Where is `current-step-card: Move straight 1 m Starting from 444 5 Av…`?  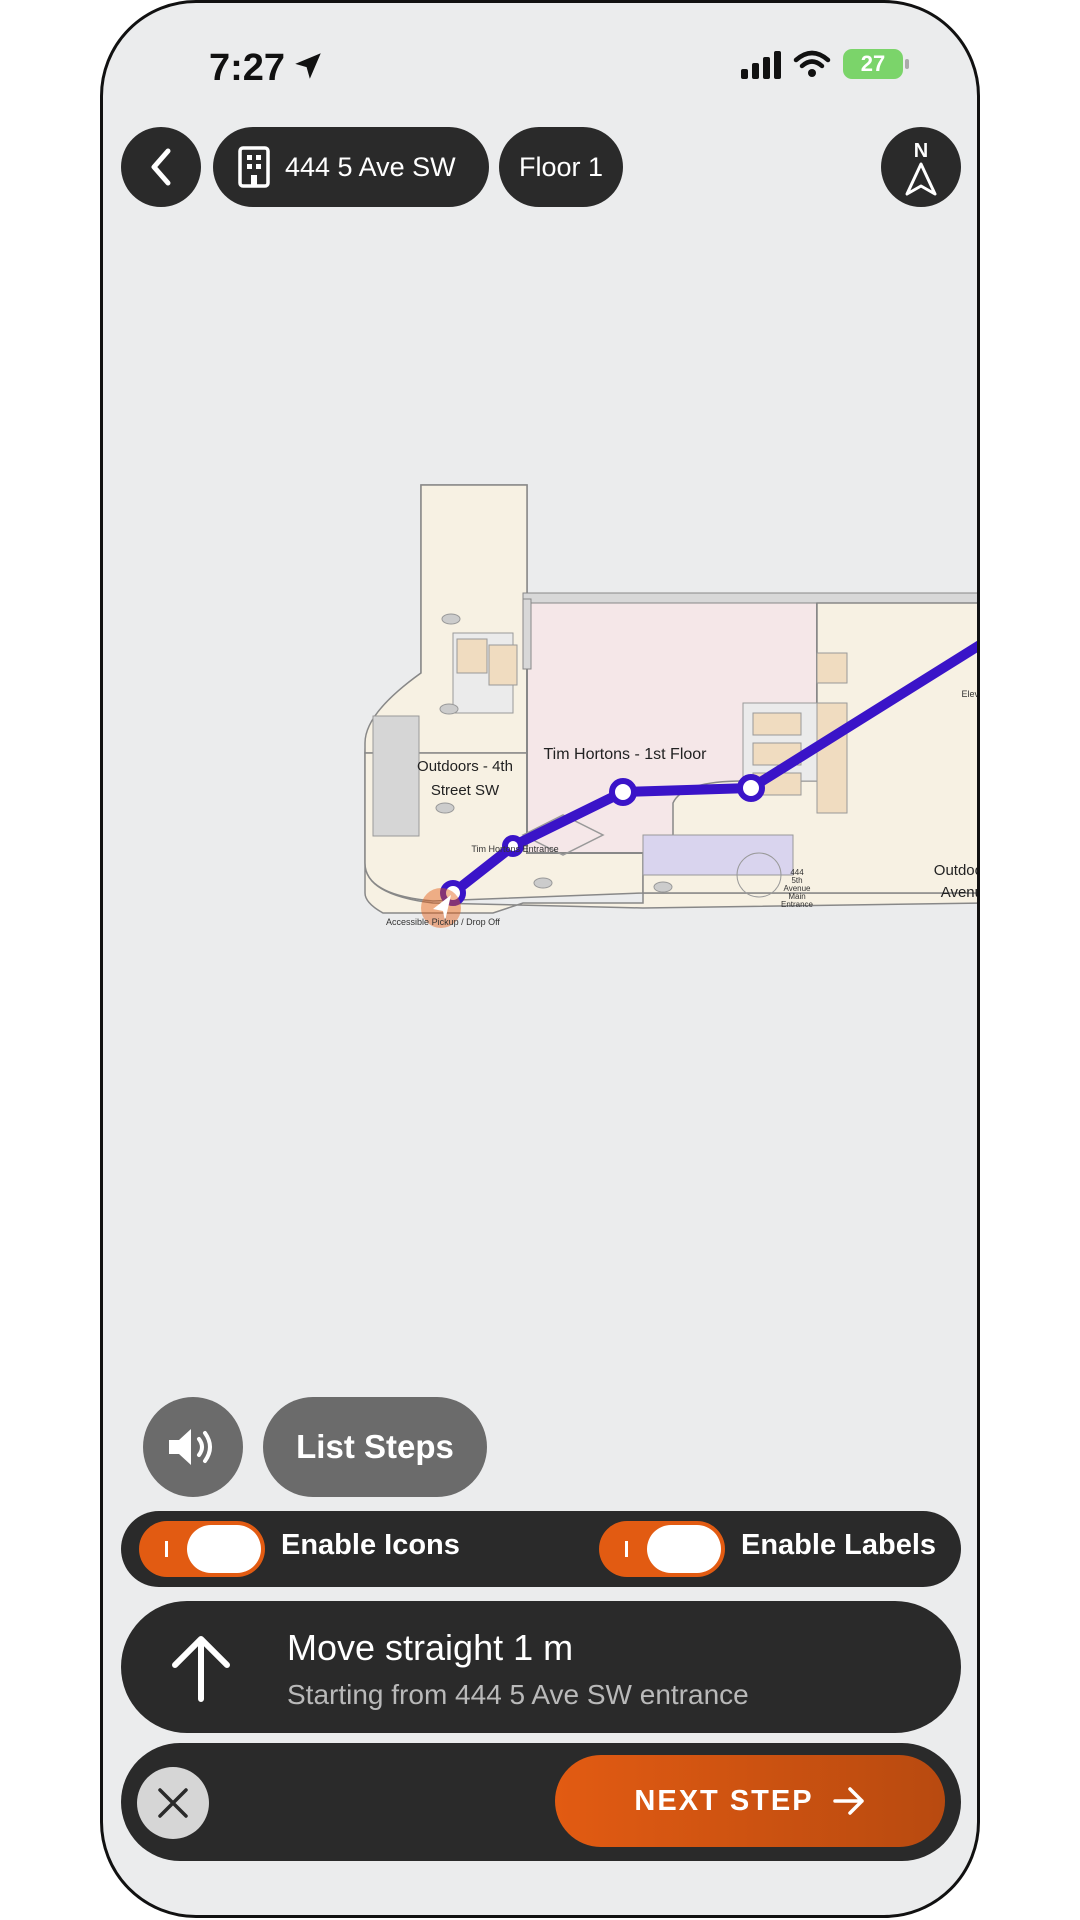 current-step-card: Move straight 1 m Starting from 444 5 Av… is located at coordinates (541, 1667).